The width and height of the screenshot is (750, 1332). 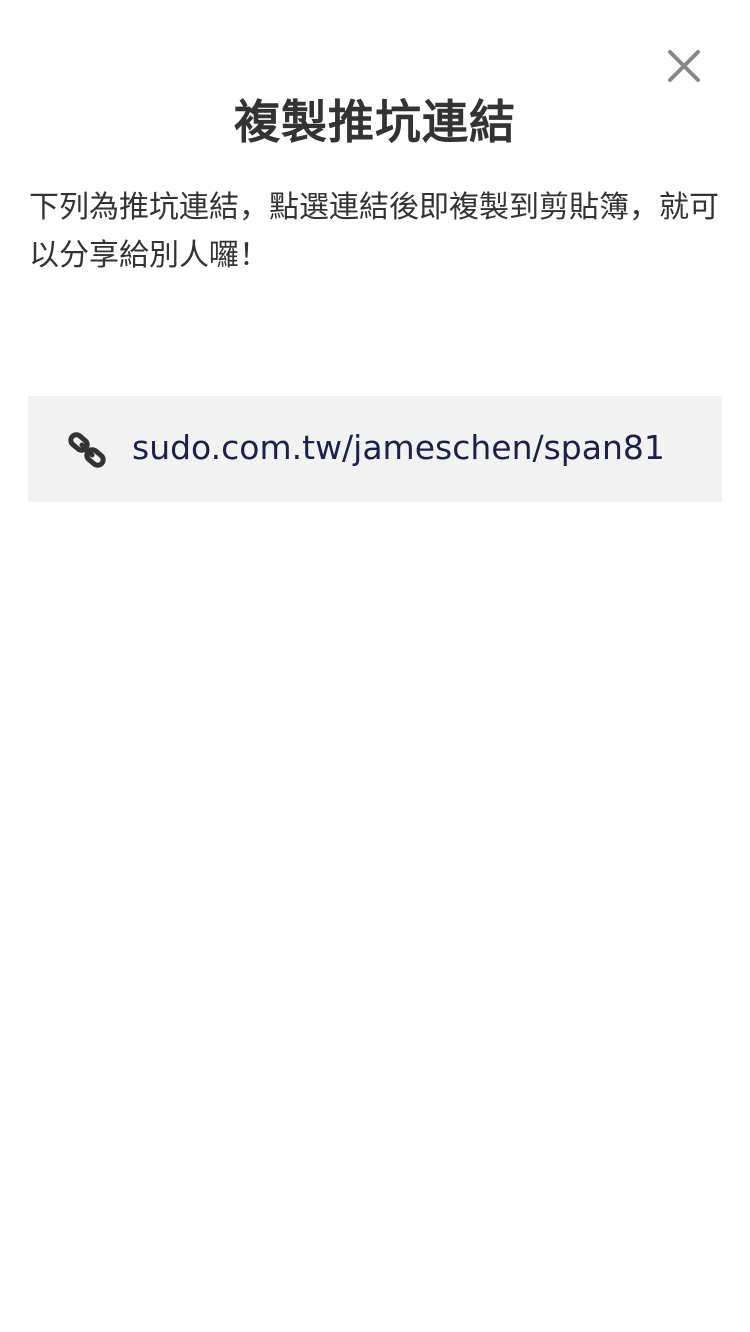 I want to click on dialog-title: 複製推坑連結, so click(x=375, y=122).